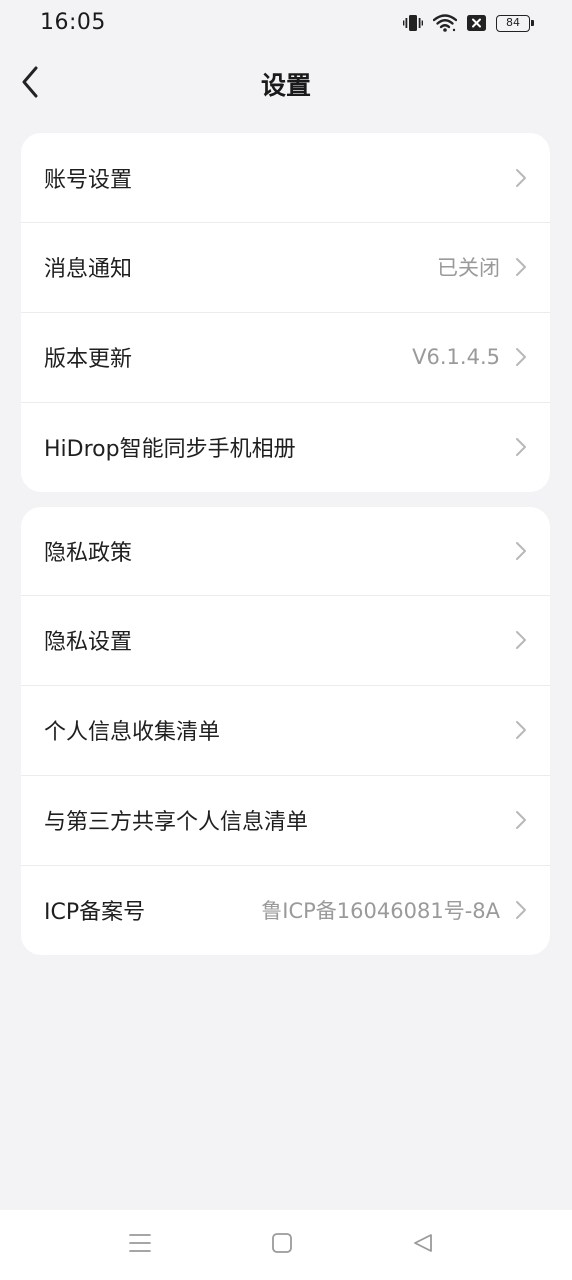 This screenshot has height=1280, width=572. Describe the element at coordinates (95, 912) in the screenshot. I see `row-label: ICP备案号` at that location.